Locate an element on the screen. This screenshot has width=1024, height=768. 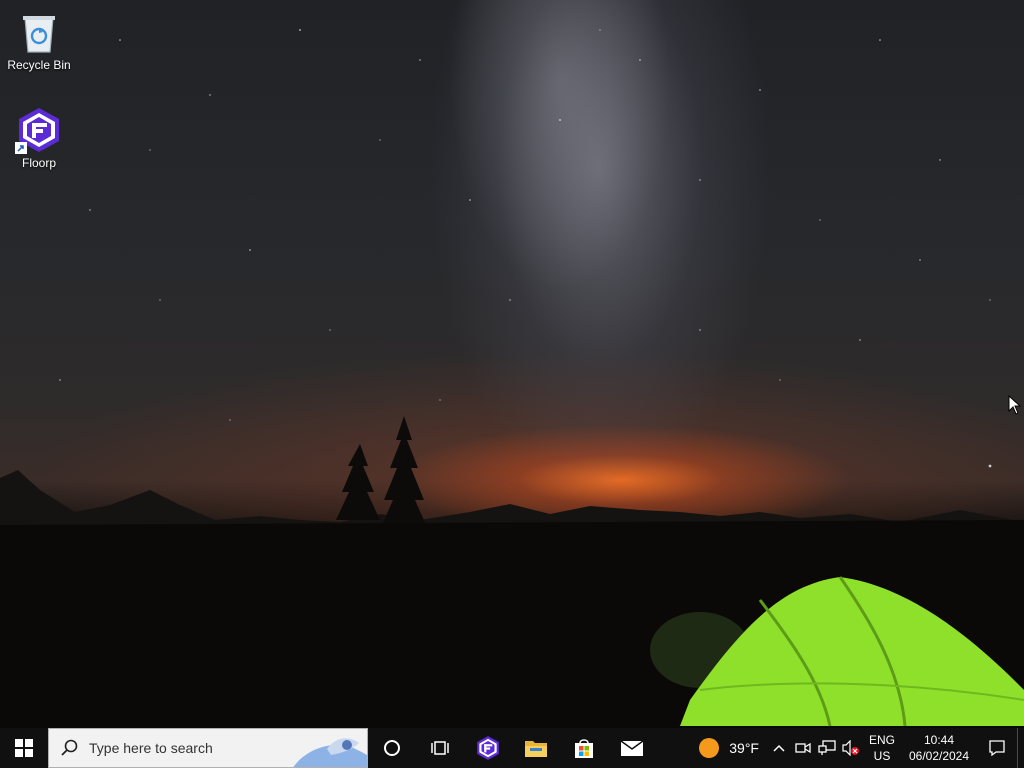
cortana-circle-icon is located at coordinates (392, 748).